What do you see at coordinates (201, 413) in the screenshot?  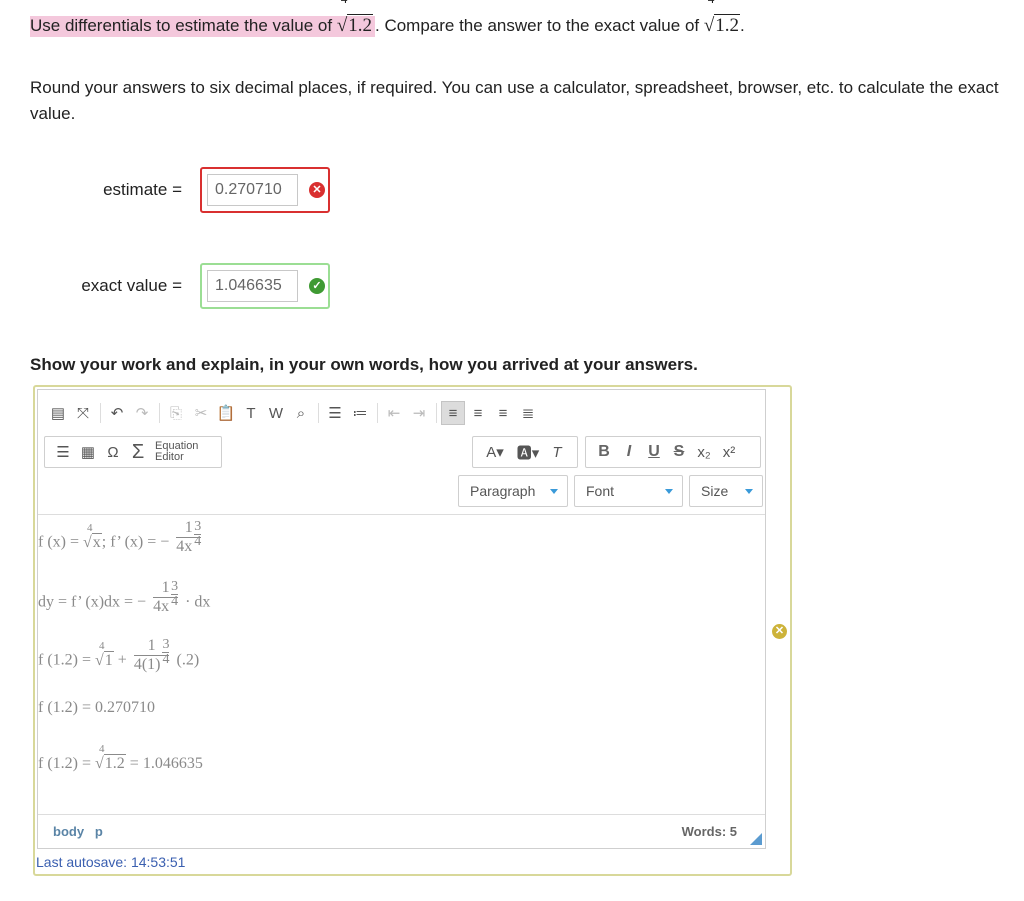 I see `cut-icon: ✂` at bounding box center [201, 413].